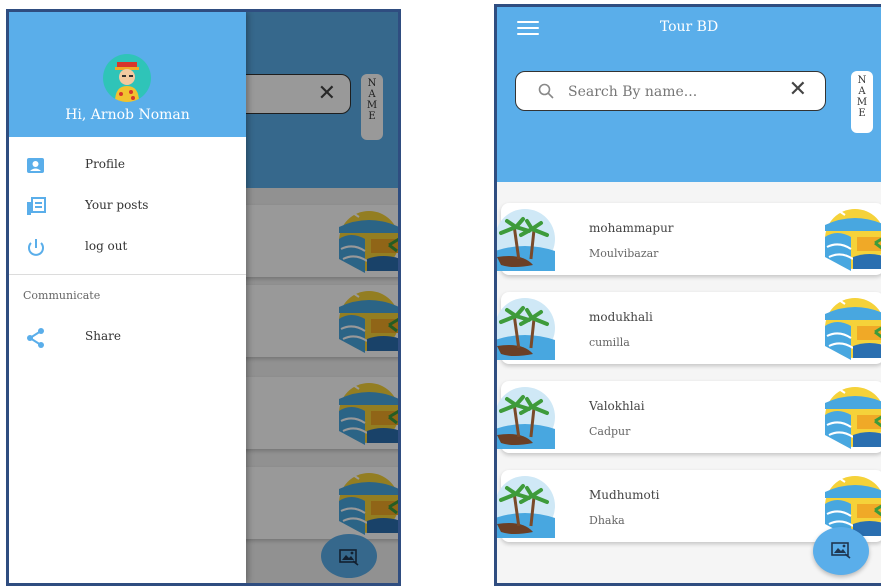 Image resolution: width=881 pixels, height=586 pixels. What do you see at coordinates (127, 274) in the screenshot?
I see `drawer-divider` at bounding box center [127, 274].